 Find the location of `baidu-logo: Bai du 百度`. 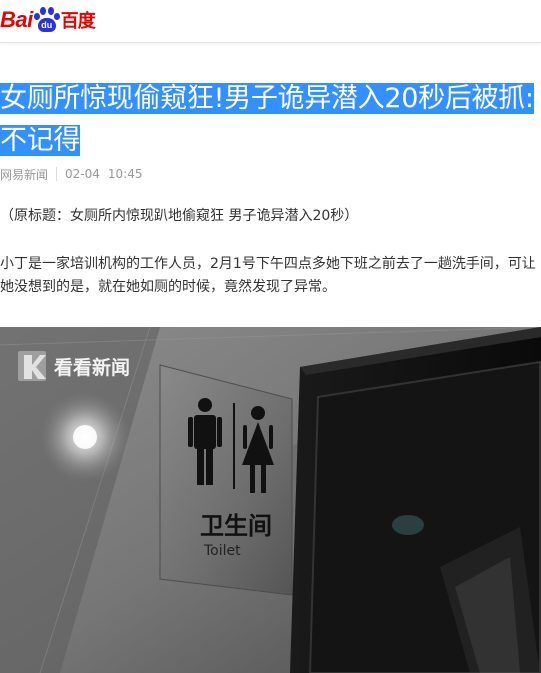

baidu-logo: Bai du 百度 is located at coordinates (50, 20).